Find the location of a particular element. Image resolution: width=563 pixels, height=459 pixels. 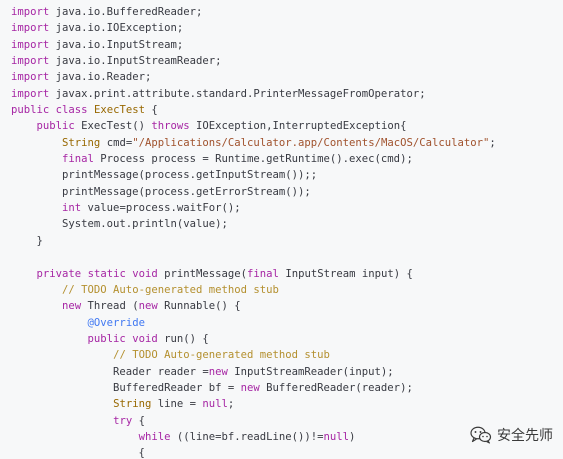

code-token: try is located at coordinates (123, 420).